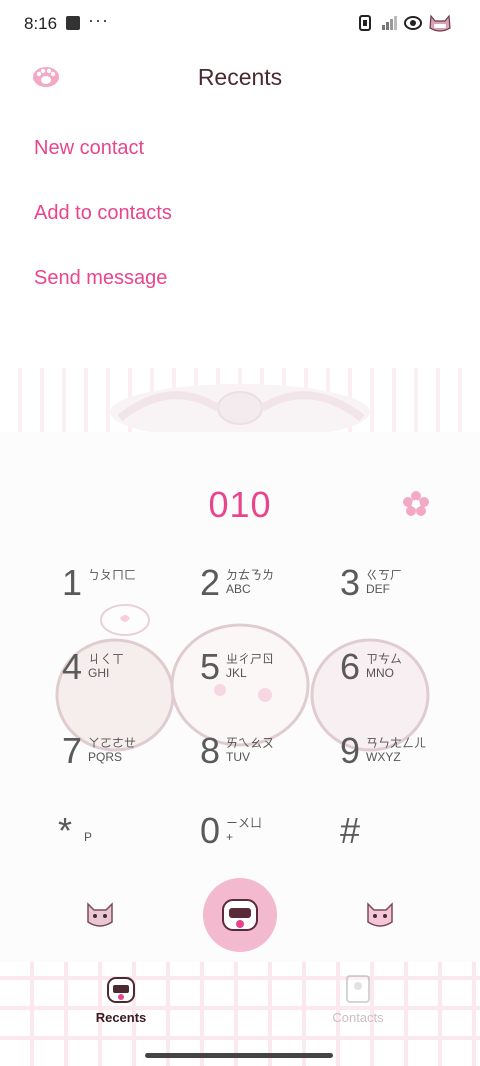  I want to click on tab-recents: Recents, so click(121, 995).